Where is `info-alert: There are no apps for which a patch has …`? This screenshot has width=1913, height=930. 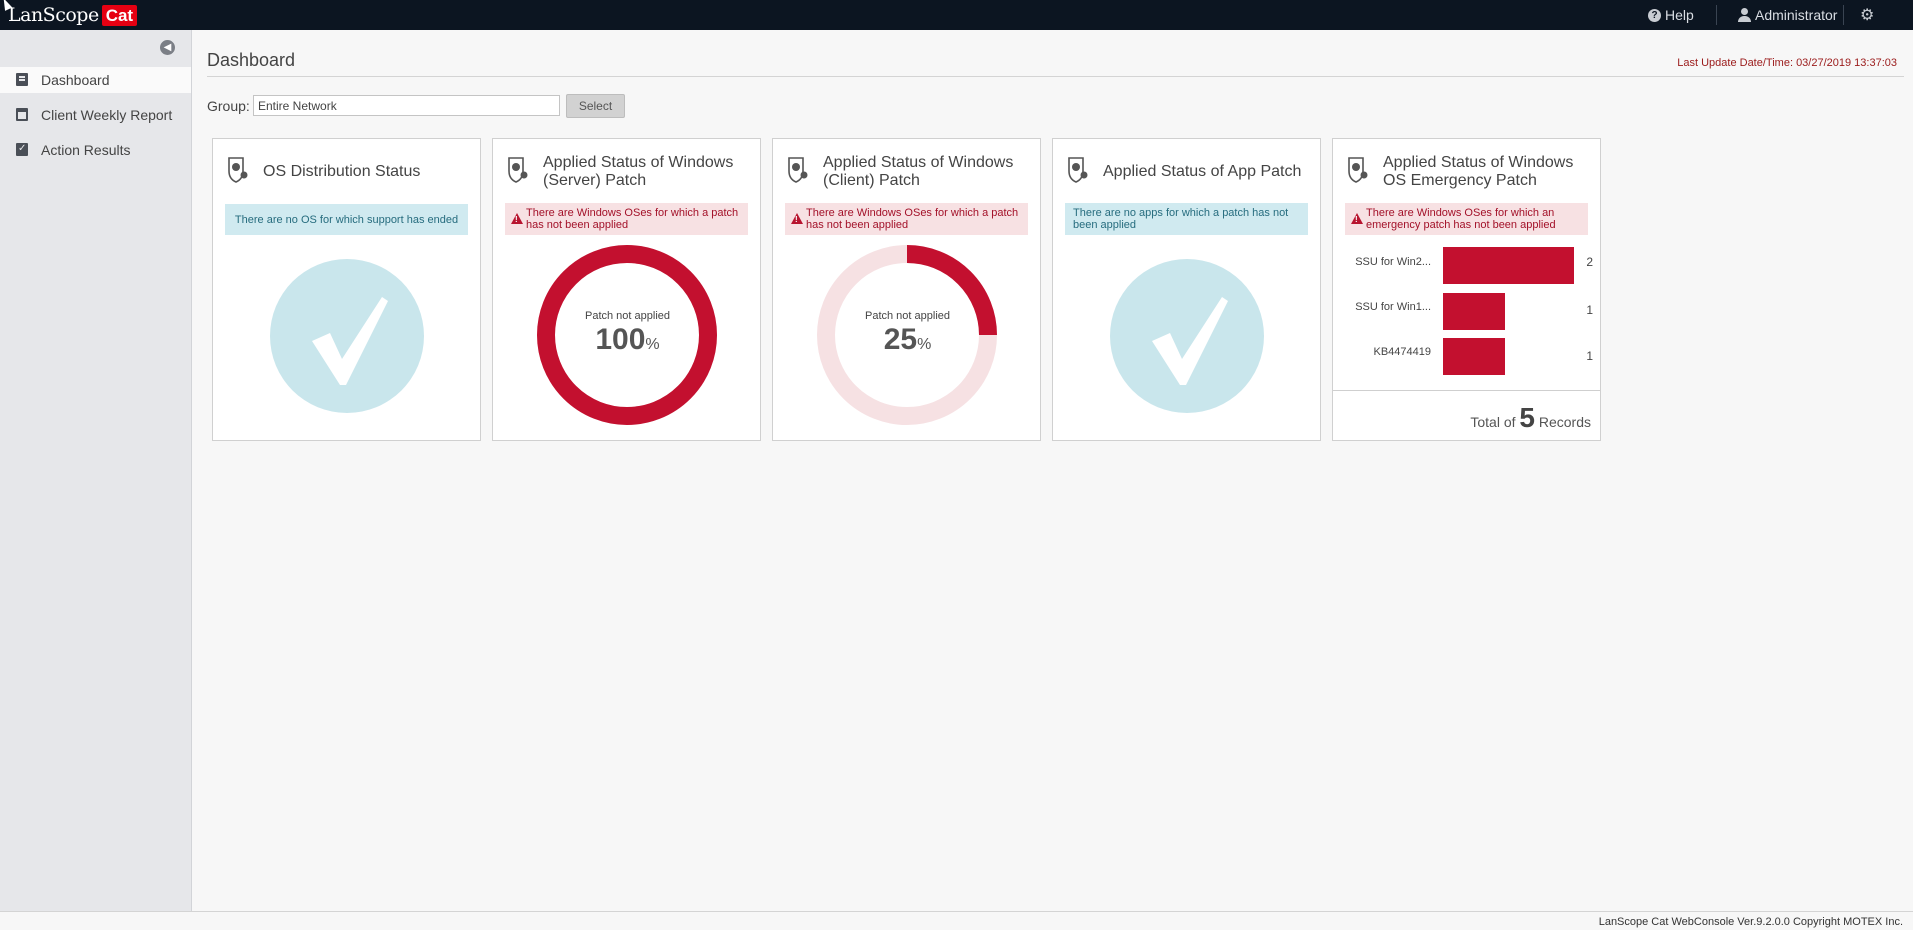
info-alert: There are no apps for which a patch has … is located at coordinates (1186, 219).